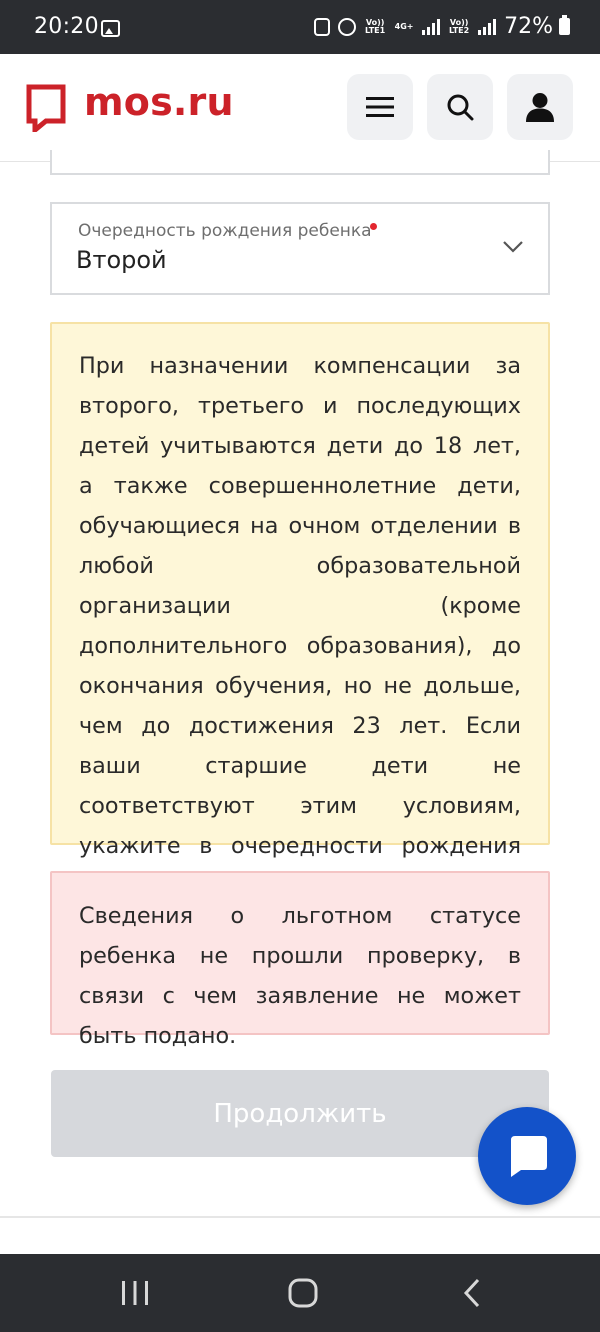 This screenshot has width=600, height=1332. What do you see at coordinates (300, 162) in the screenshot?
I see `previous-field` at bounding box center [300, 162].